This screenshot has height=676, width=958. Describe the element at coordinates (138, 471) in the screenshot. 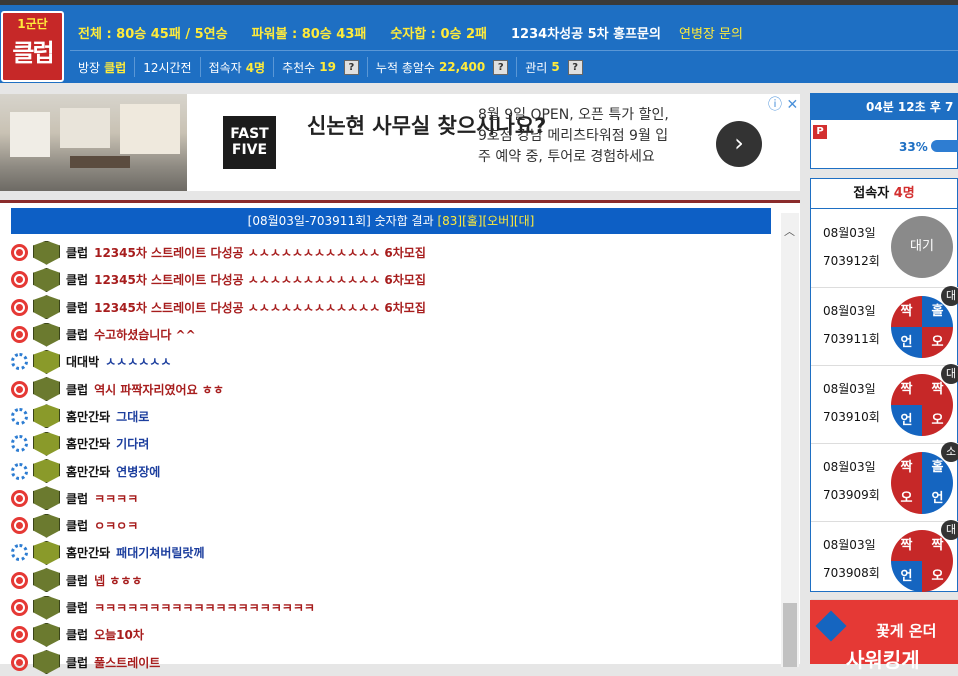

I see `chat-message: 연병장에` at that location.